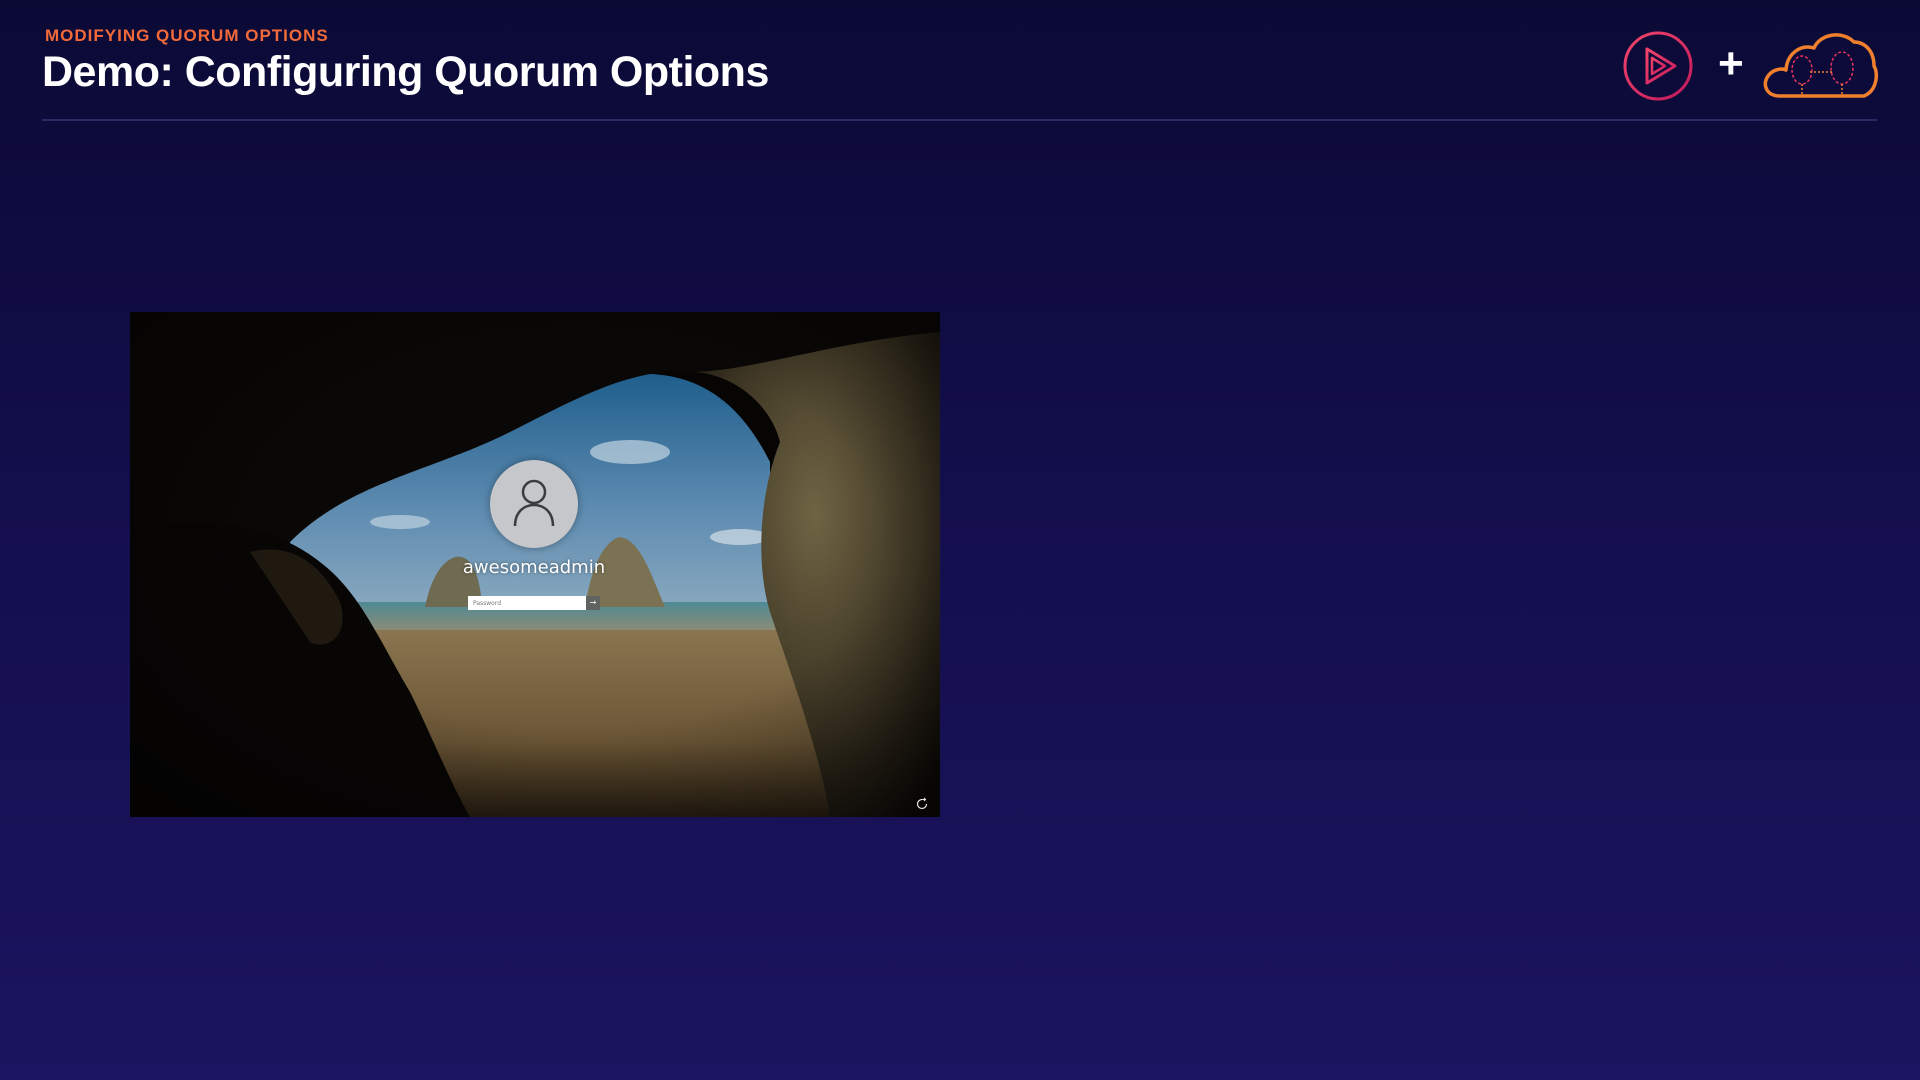 The image size is (1920, 1080). I want to click on user-icon, so click(534, 503).